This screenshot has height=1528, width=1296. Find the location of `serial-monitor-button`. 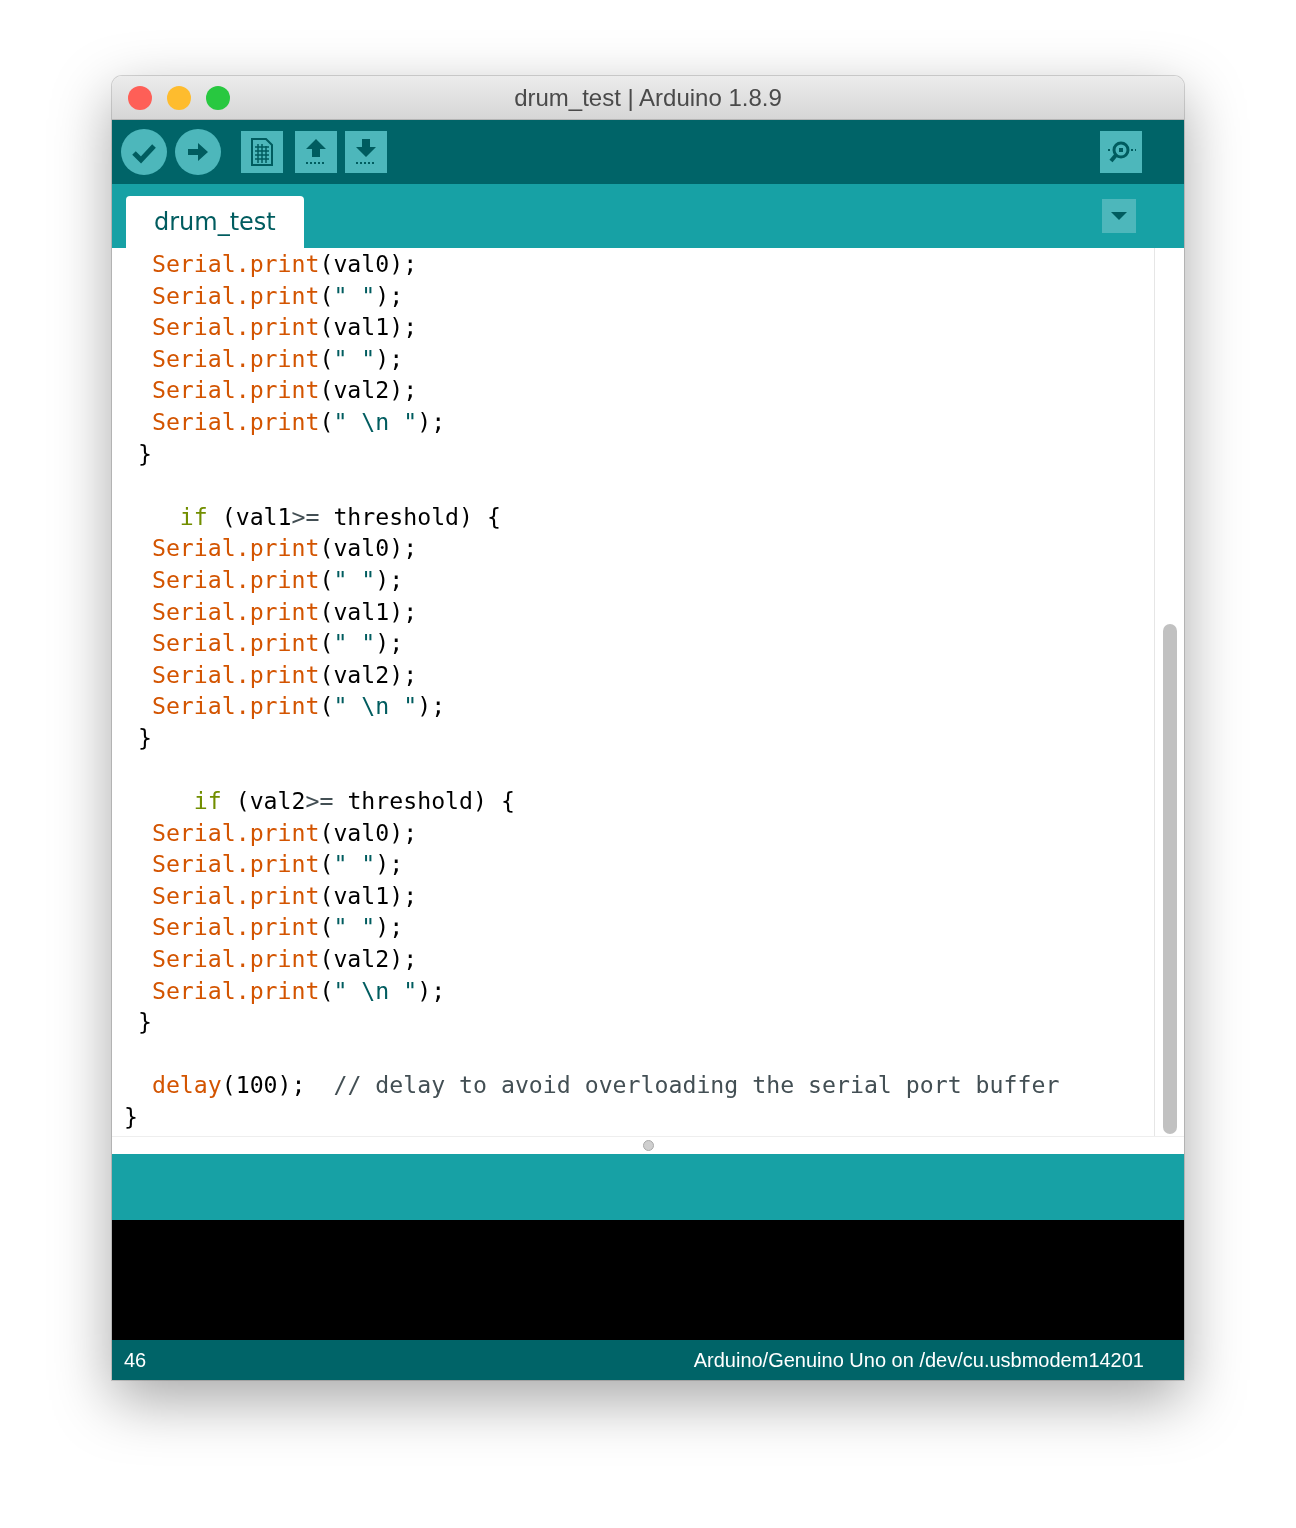

serial-monitor-button is located at coordinates (1121, 152).